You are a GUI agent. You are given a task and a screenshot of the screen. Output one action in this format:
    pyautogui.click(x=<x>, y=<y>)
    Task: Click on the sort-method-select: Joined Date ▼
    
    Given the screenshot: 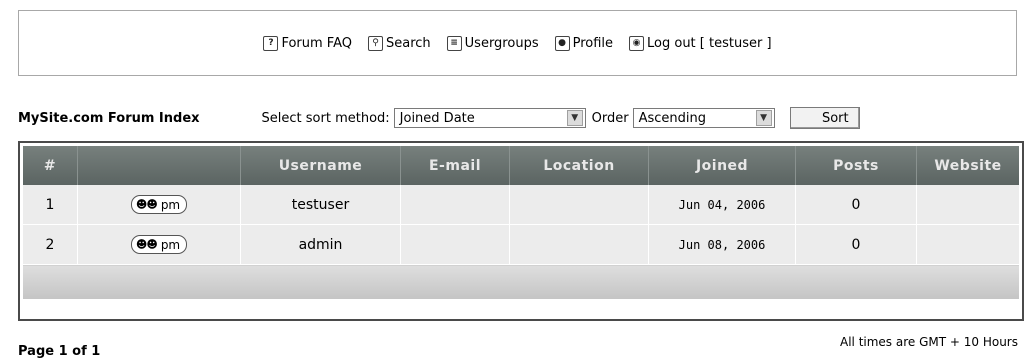 What is the action you would take?
    pyautogui.click(x=489, y=118)
    